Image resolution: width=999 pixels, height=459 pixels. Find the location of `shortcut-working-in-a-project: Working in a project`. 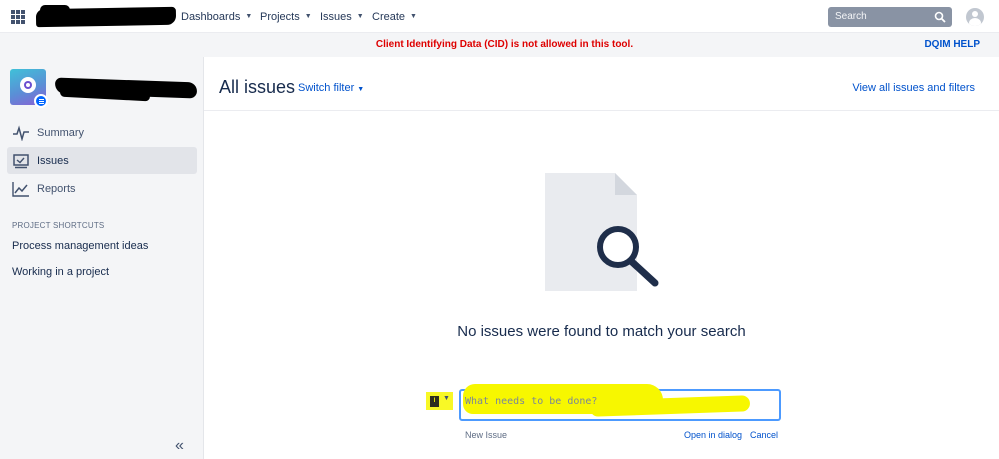

shortcut-working-in-a-project: Working in a project is located at coordinates (60, 272).